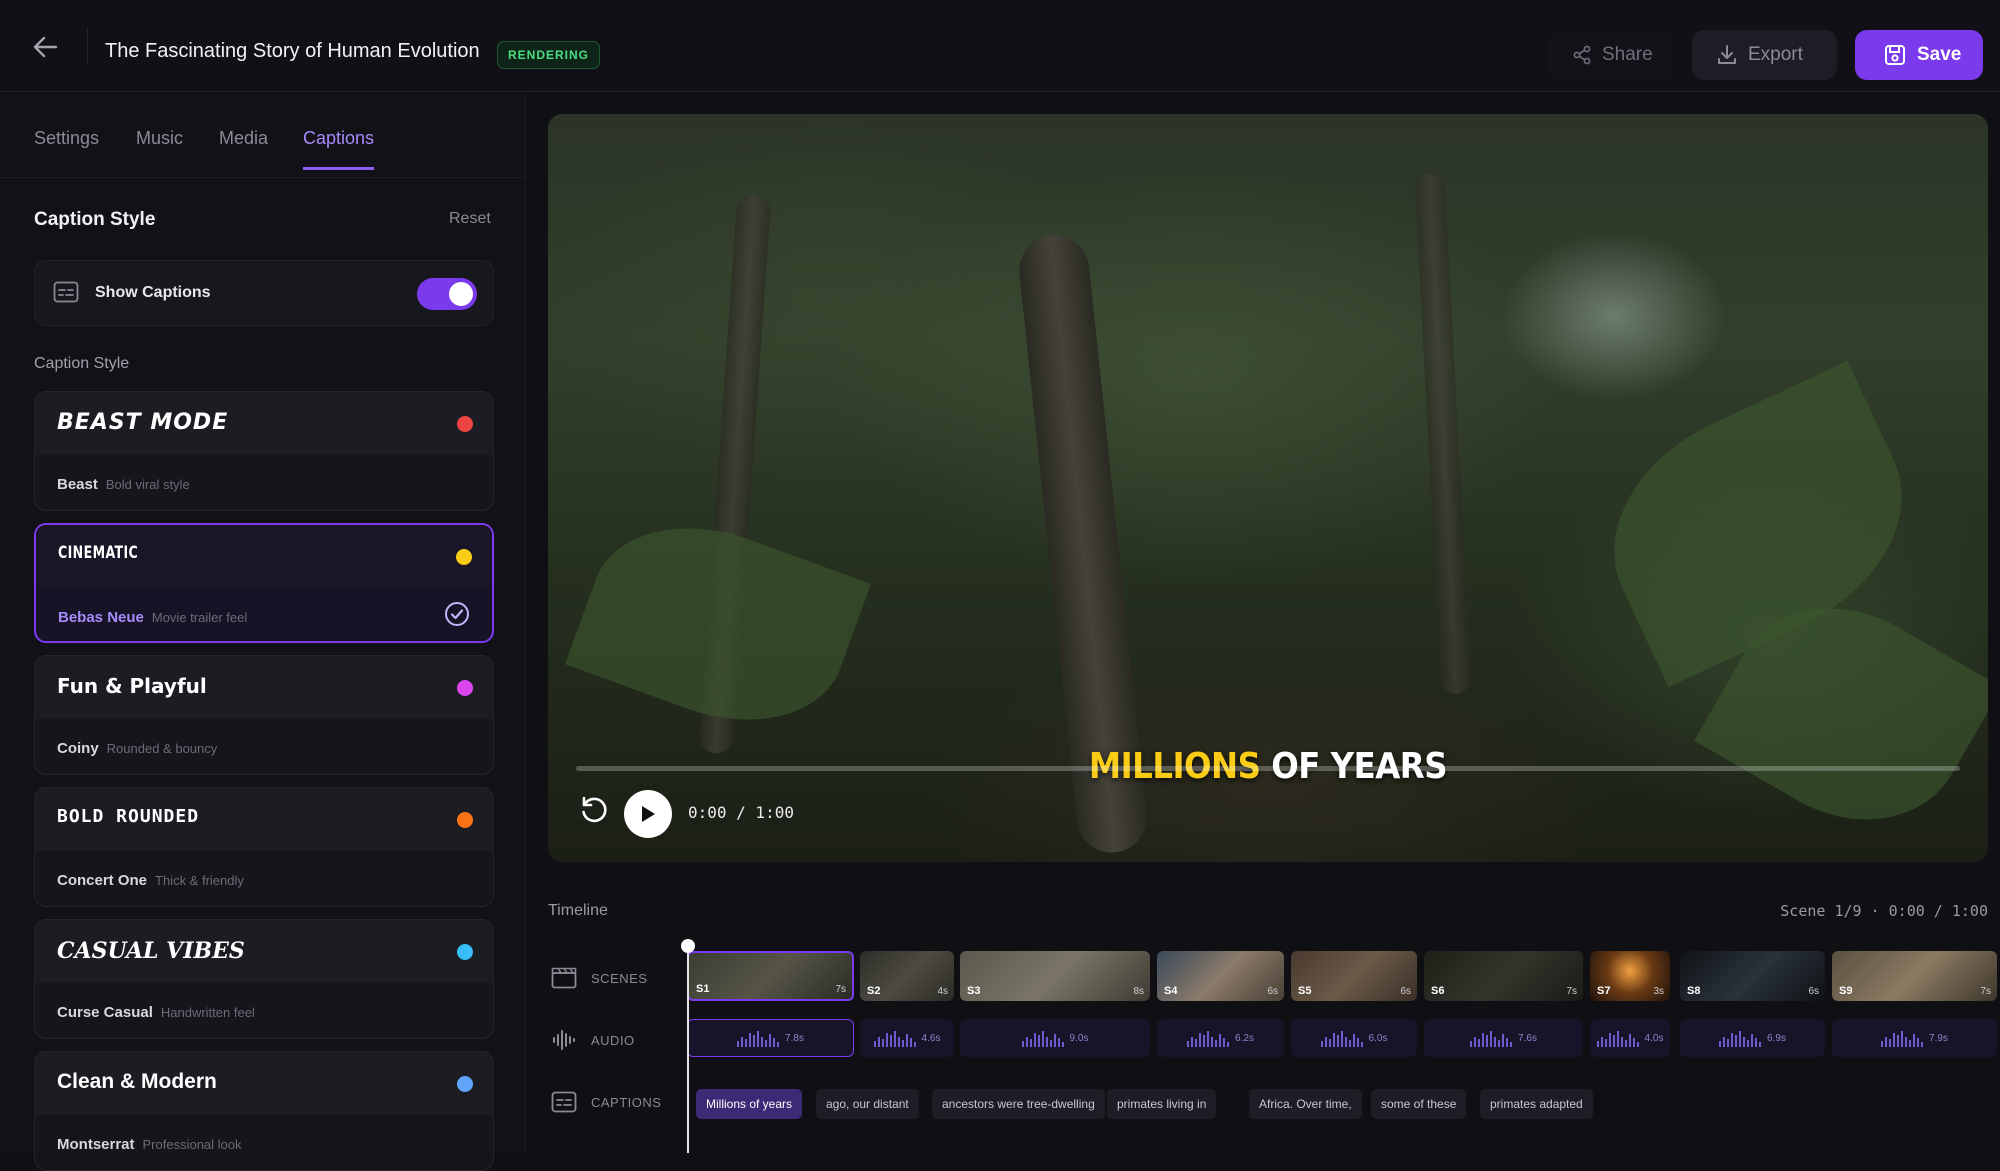  I want to click on scene-clip-s6: S6 7s, so click(1503, 976).